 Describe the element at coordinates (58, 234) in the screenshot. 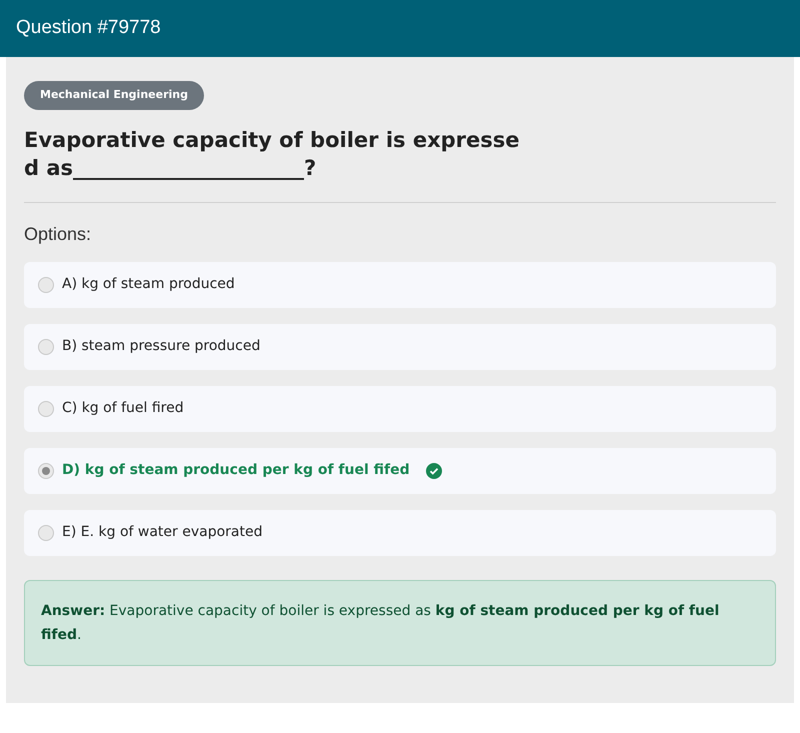

I see `options-heading: Options:` at that location.